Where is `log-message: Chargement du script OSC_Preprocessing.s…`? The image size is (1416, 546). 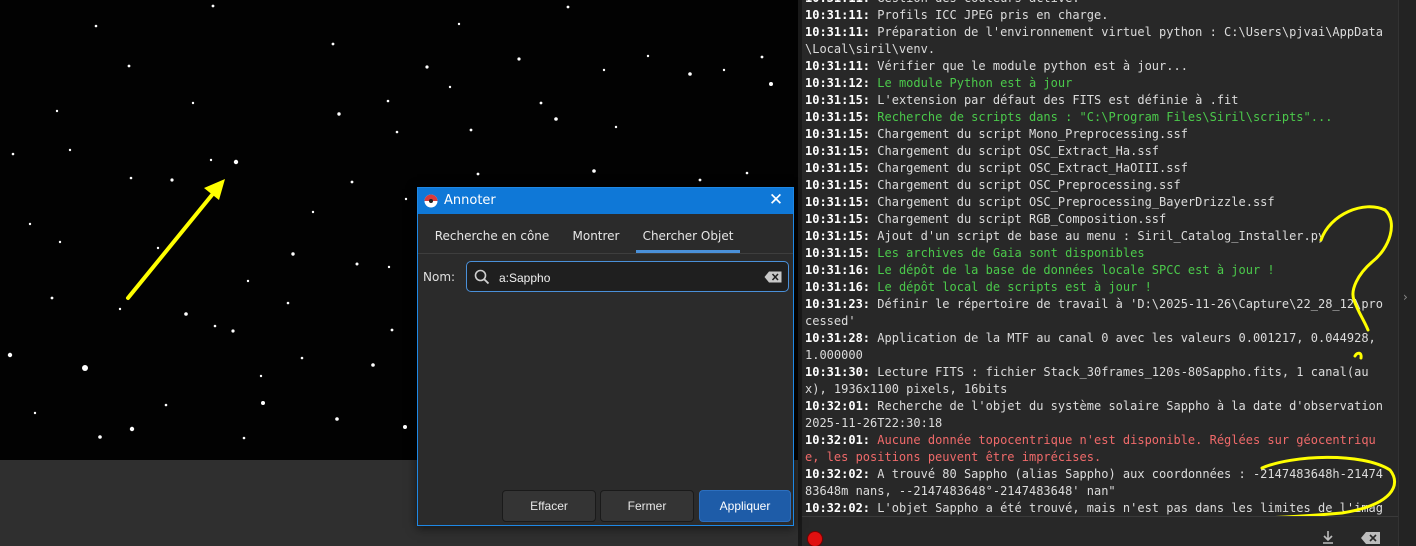 log-message: Chargement du script OSC_Preprocessing.s… is located at coordinates (1029, 185).